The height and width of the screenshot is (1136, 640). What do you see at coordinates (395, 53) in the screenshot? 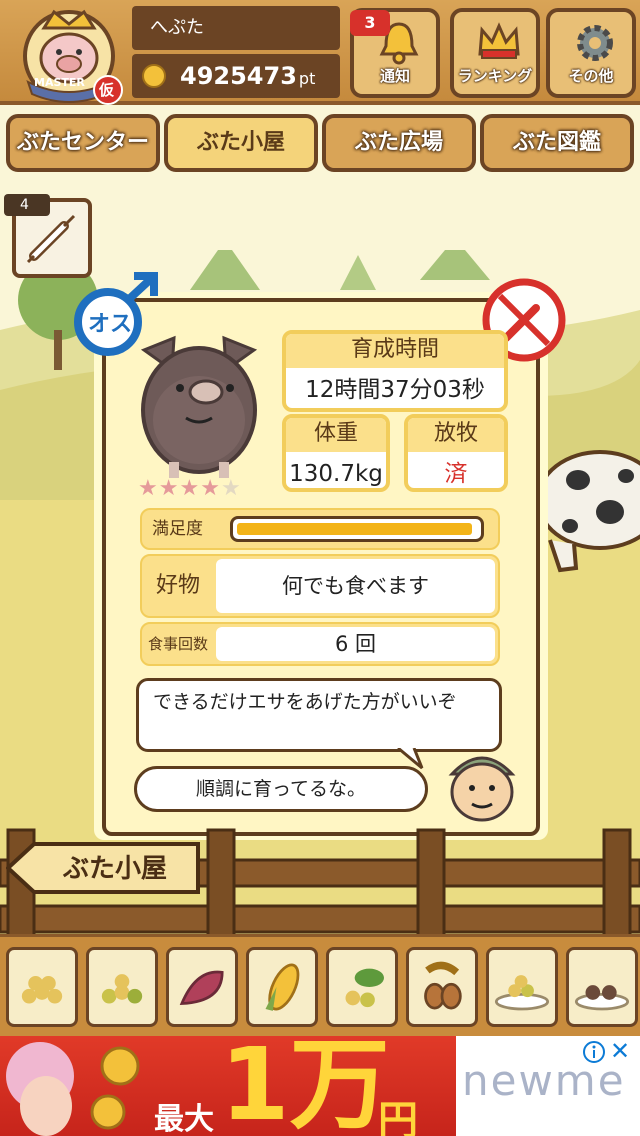
I see `notification-button: 3 通知` at bounding box center [395, 53].